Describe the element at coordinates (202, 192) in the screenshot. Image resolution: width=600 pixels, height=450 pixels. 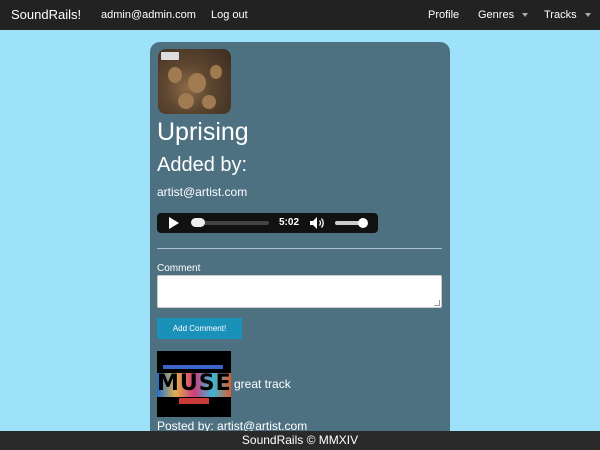
I see `artist-email: artist@artist.com` at that location.